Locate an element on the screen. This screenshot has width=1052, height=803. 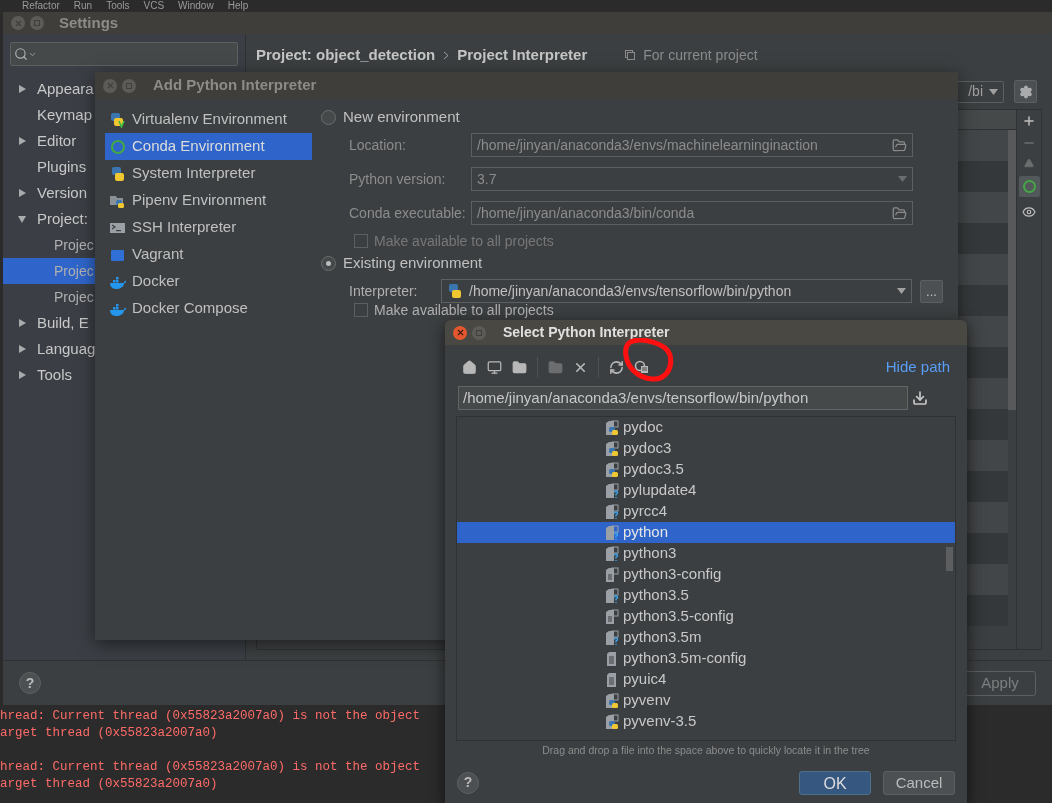
field-label: Python version: is located at coordinates (397, 179).